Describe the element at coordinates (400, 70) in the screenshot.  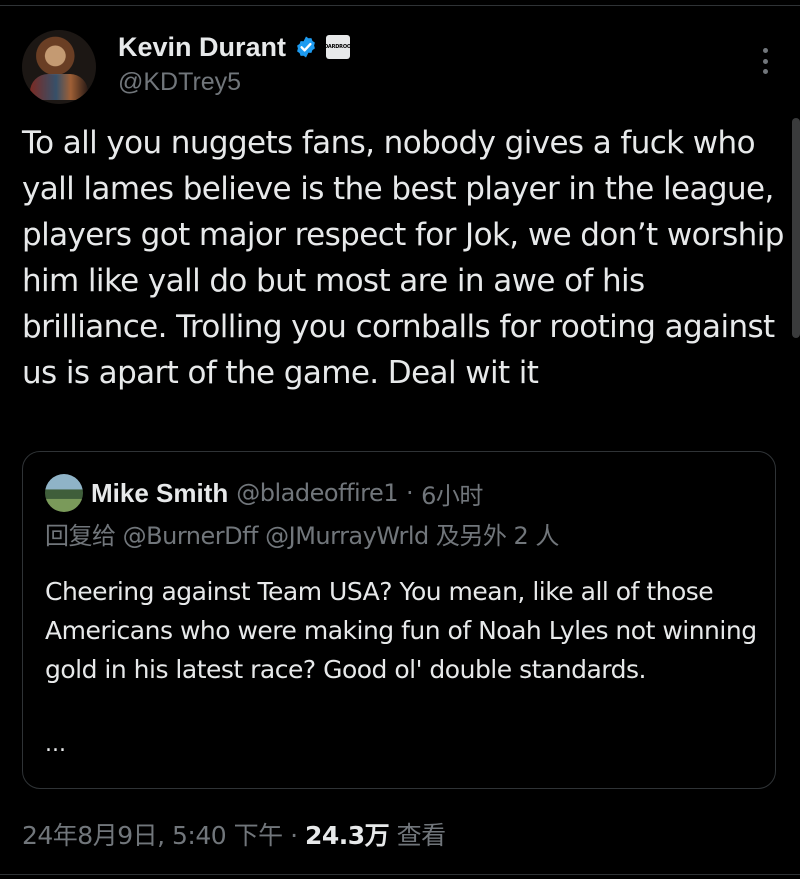
I see `tweet-header: Kevin Durant BOARDROOM @KDTrey5` at that location.